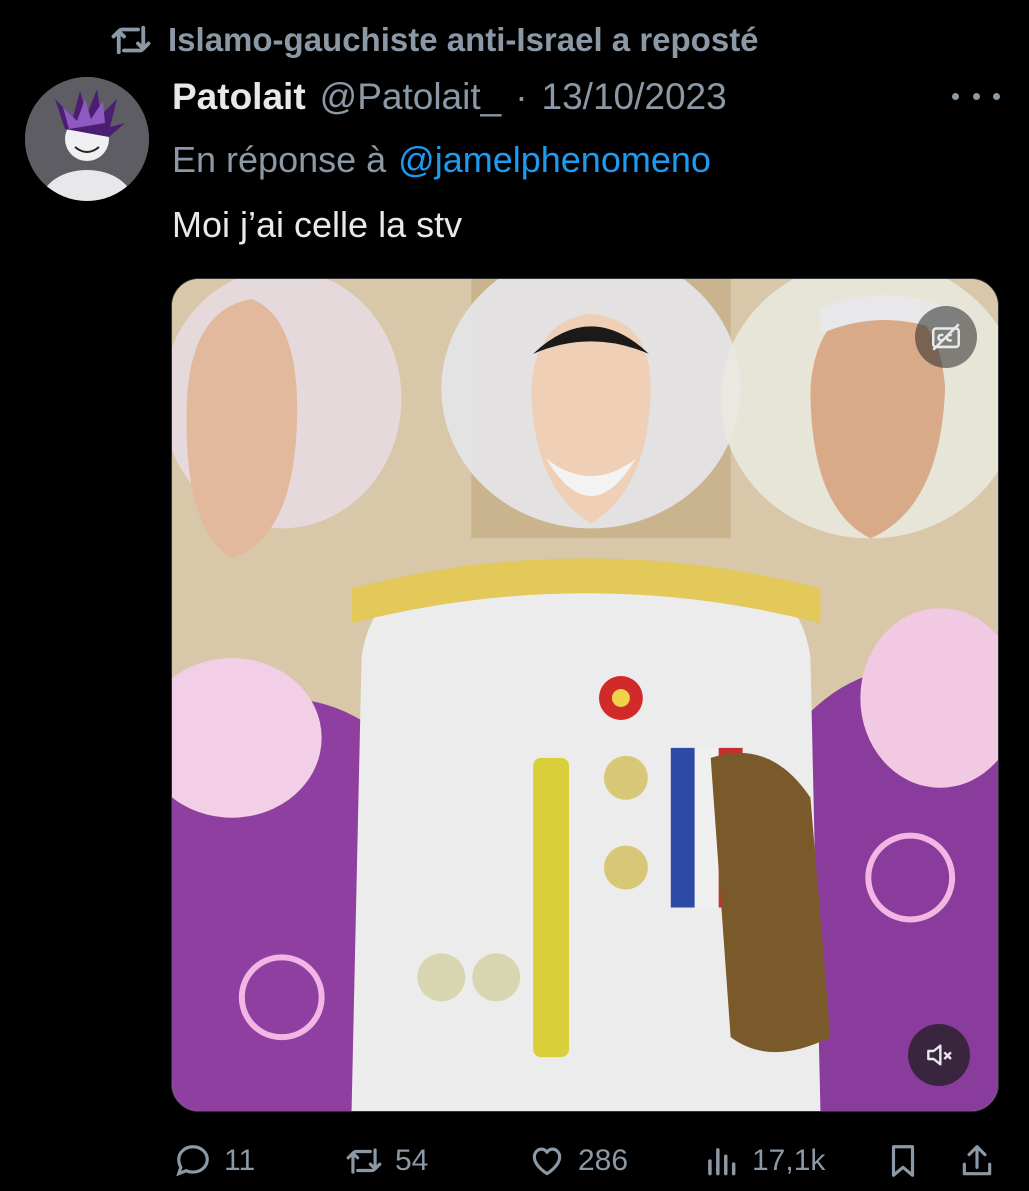 Image resolution: width=1029 pixels, height=1191 pixels. What do you see at coordinates (240, 1160) in the screenshot?
I see `reply-count: 11` at bounding box center [240, 1160].